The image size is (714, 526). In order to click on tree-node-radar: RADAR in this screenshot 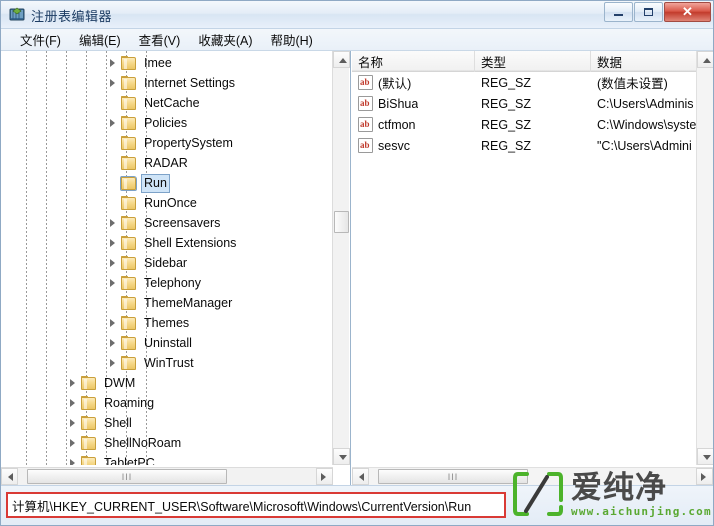, I will do `click(167, 163)`.